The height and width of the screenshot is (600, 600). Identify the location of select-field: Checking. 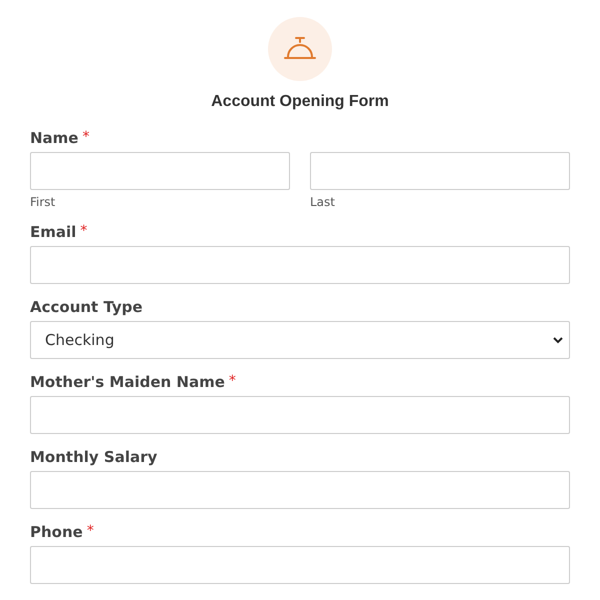
(300, 340).